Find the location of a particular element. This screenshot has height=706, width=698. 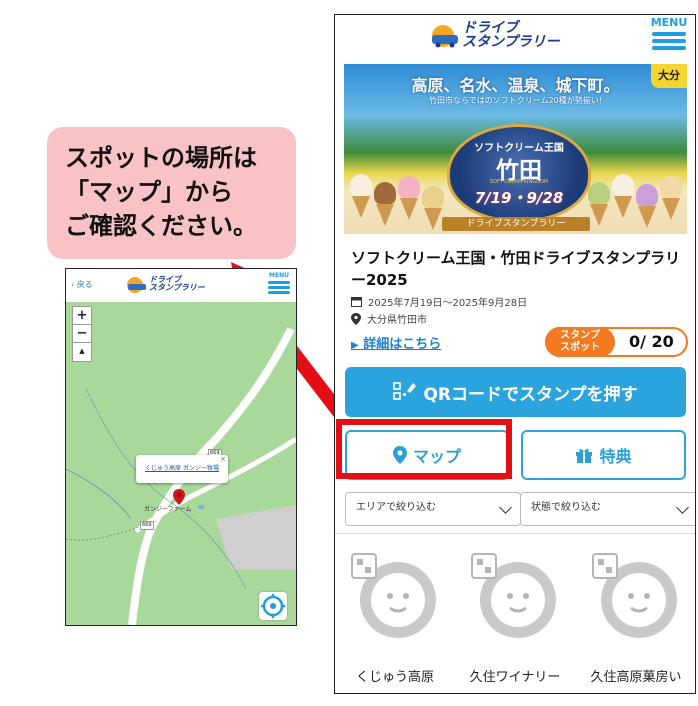

emblem-dates: 7/19・9/28 is located at coordinates (519, 198).